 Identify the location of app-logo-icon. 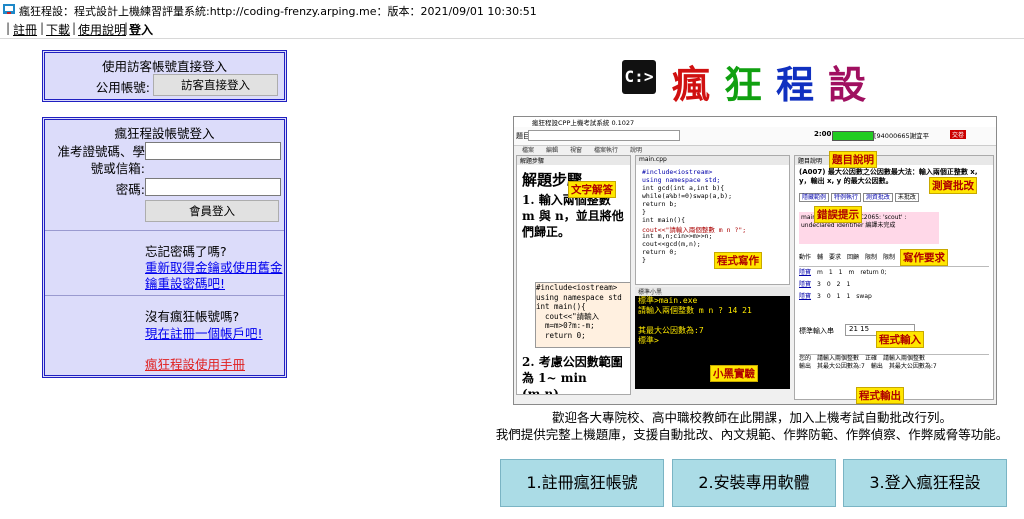
(9, 9).